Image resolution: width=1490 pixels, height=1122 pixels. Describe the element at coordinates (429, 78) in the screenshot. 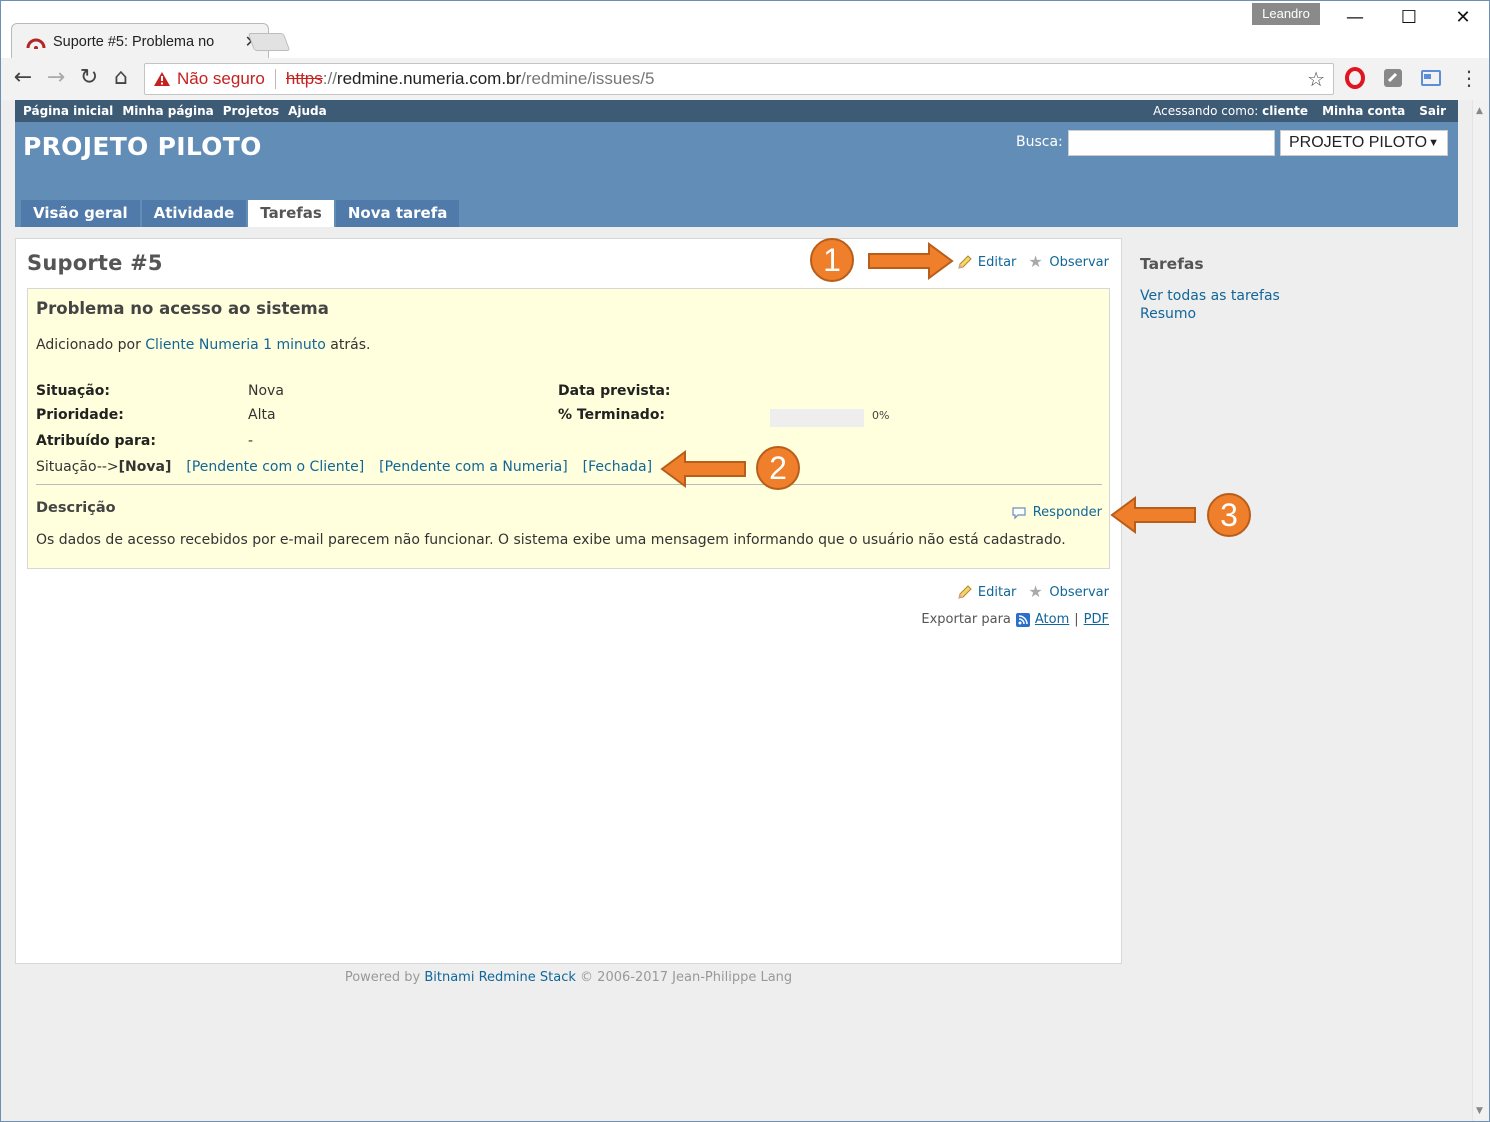

I see `url-host: redmine.numeria.com.br` at that location.